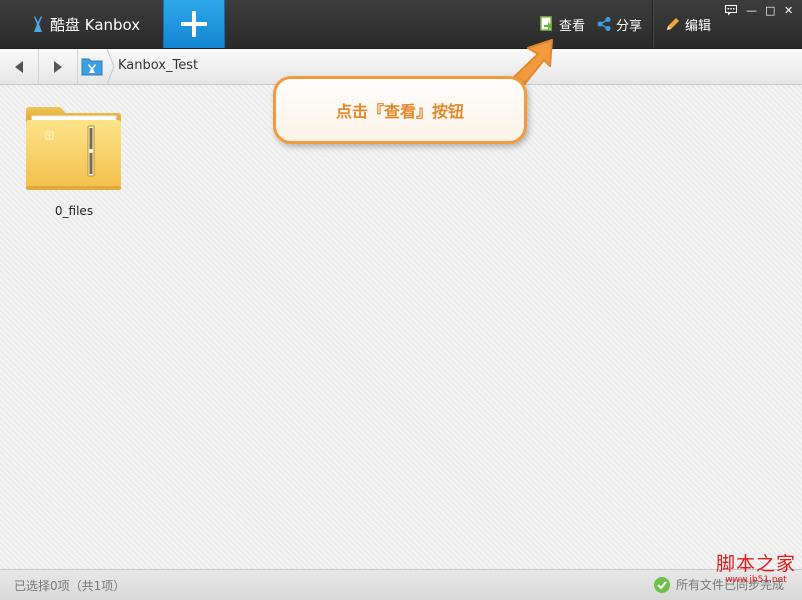  What do you see at coordinates (652, 24) in the screenshot?
I see `toolbar-divider` at bounding box center [652, 24].